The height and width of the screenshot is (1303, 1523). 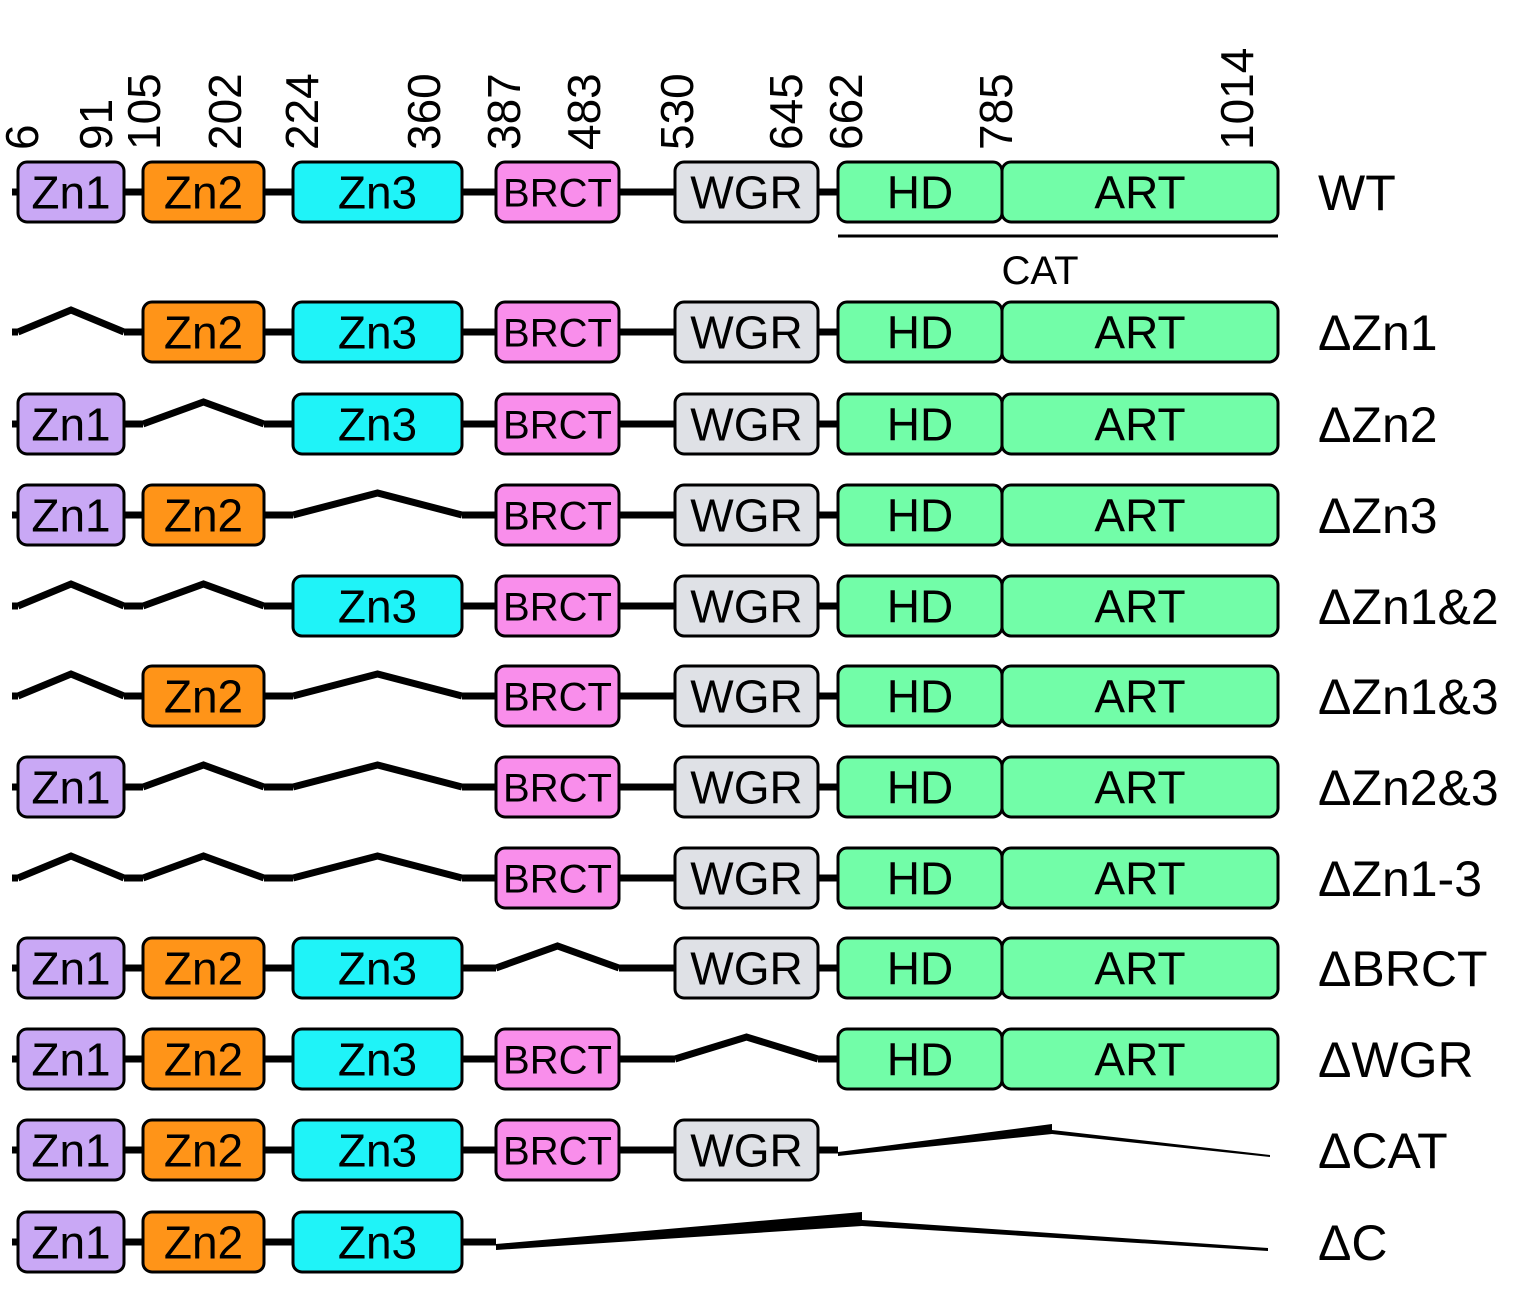 What do you see at coordinates (1378, 425) in the screenshot?
I see `construct-label: ΔZn2` at bounding box center [1378, 425].